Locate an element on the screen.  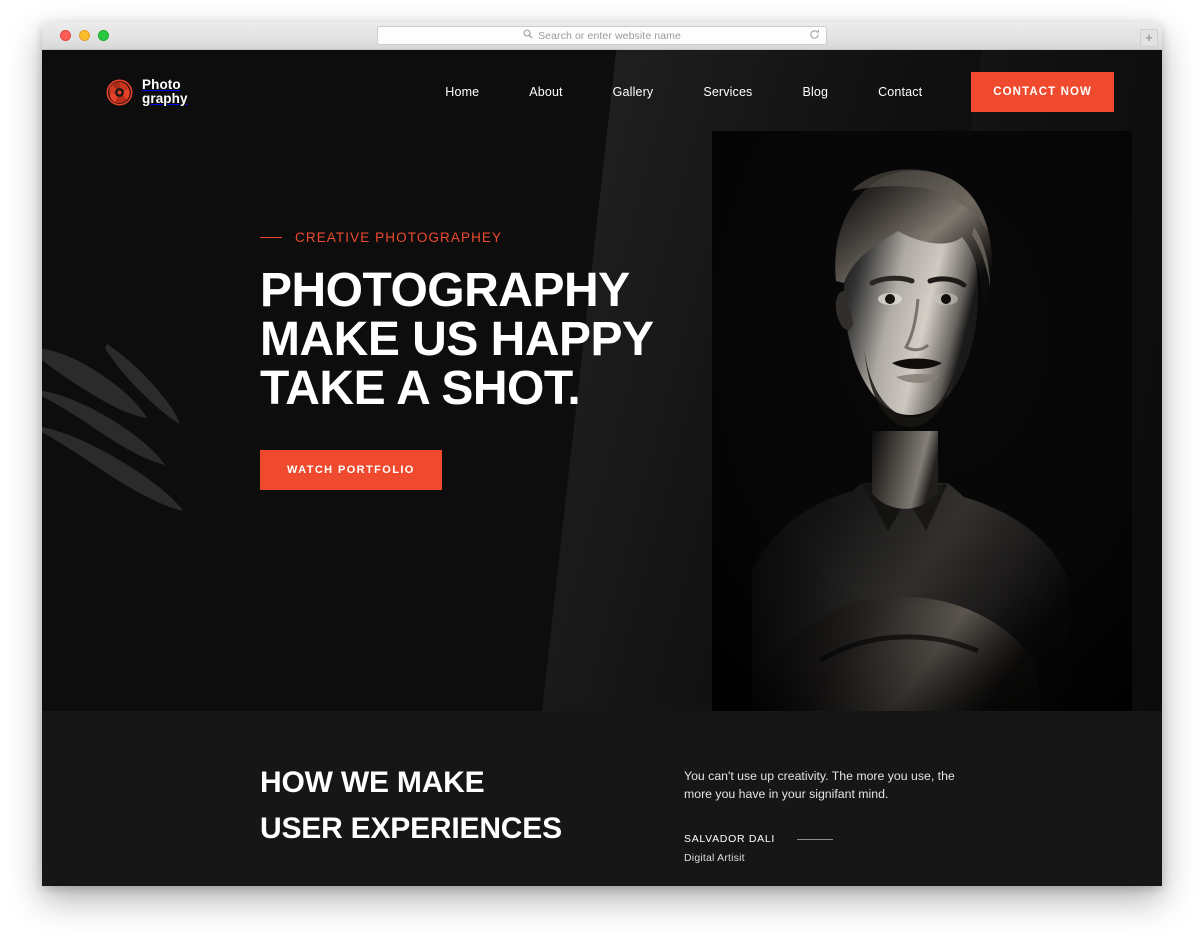
nav-item-blog: Blog is located at coordinates (815, 92).